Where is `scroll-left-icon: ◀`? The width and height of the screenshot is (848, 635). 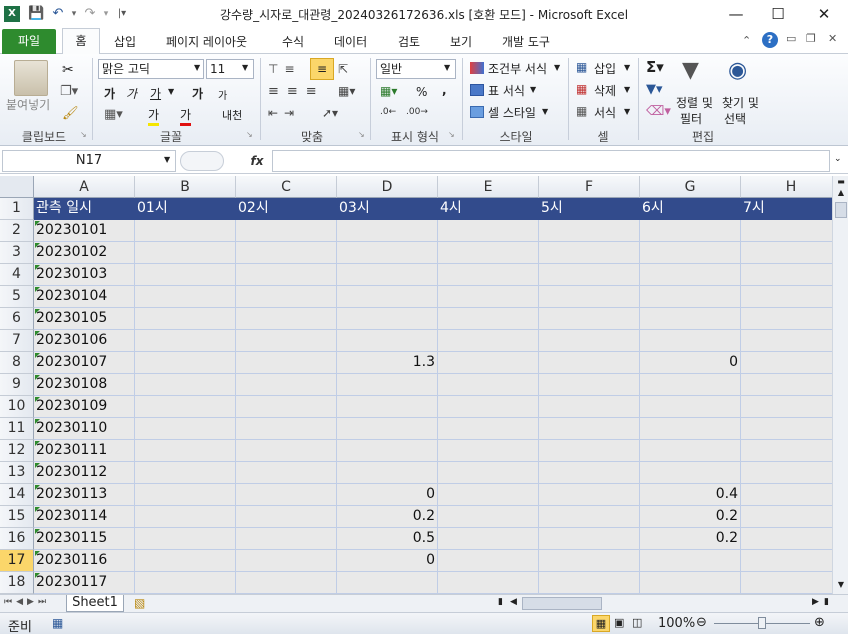 scroll-left-icon: ◀ is located at coordinates (513, 602).